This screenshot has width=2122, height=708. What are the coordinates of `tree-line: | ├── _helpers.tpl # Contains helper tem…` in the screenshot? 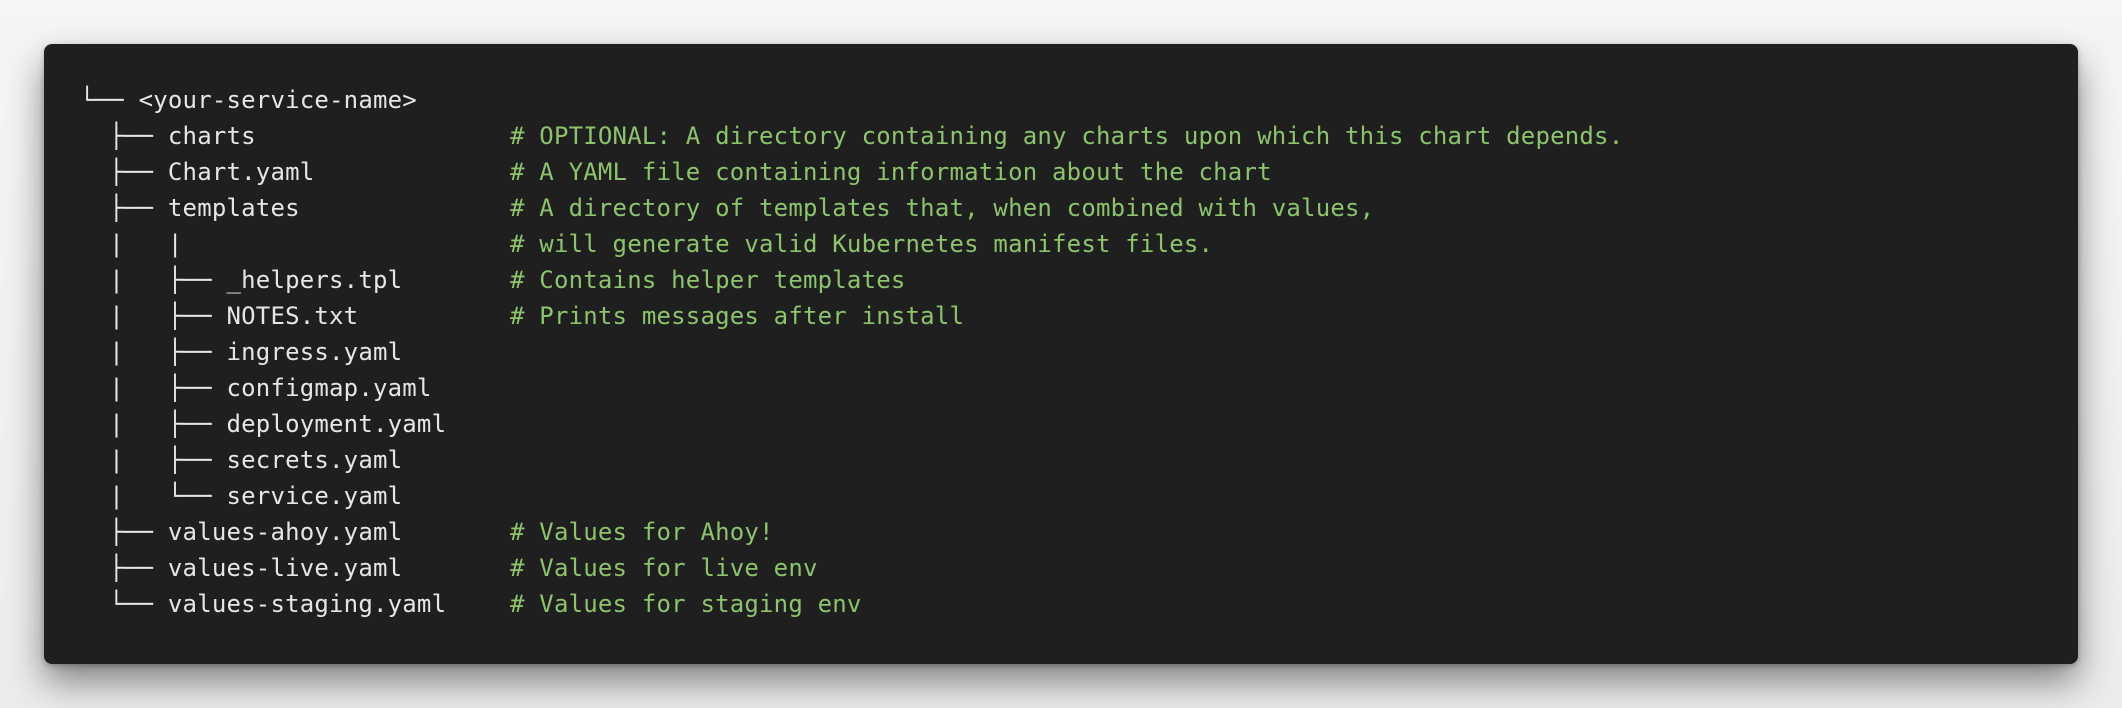 It's located at (1079, 280).